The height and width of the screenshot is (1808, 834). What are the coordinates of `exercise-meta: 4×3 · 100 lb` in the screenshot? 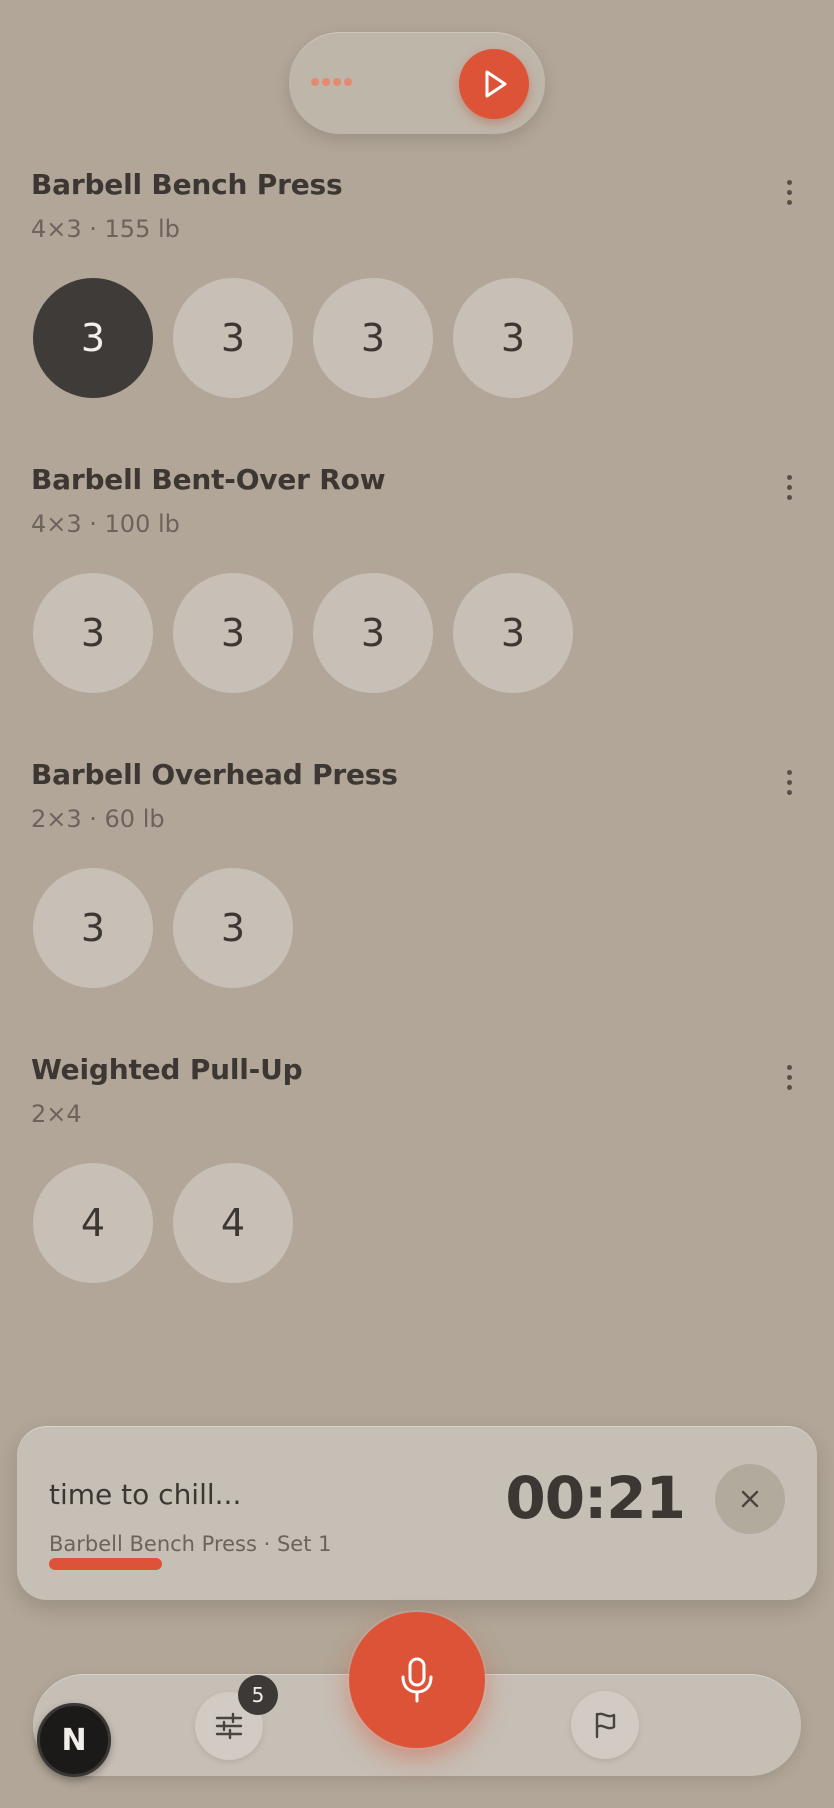 It's located at (105, 524).